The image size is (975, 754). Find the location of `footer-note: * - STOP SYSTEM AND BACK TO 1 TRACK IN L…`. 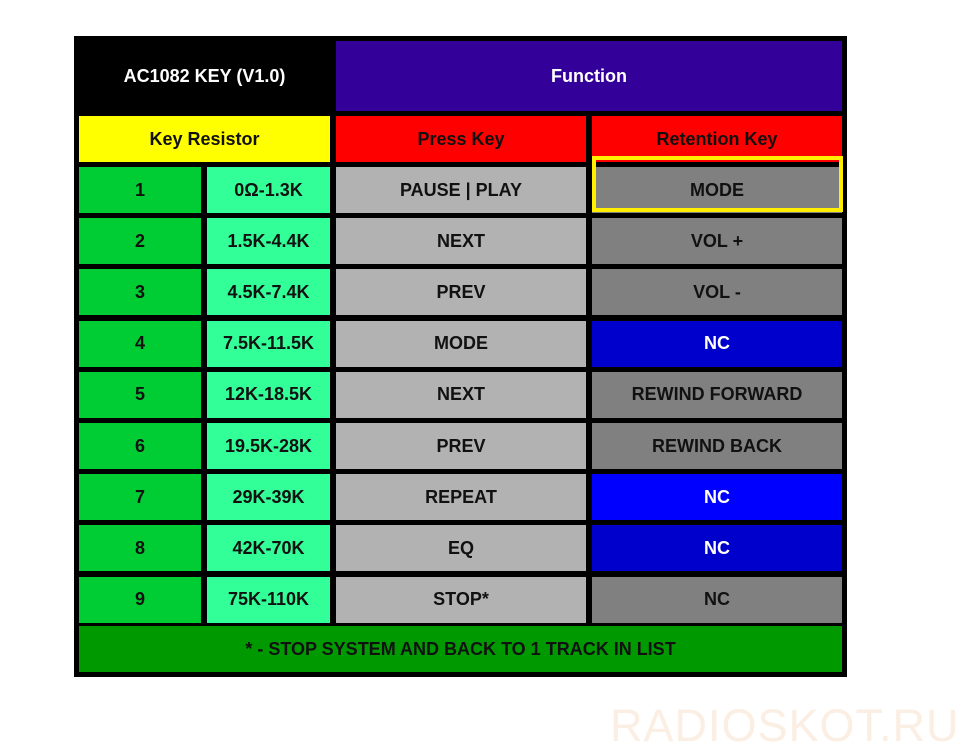

footer-note: * - STOP SYSTEM AND BACK TO 1 TRACK IN L… is located at coordinates (460, 649).